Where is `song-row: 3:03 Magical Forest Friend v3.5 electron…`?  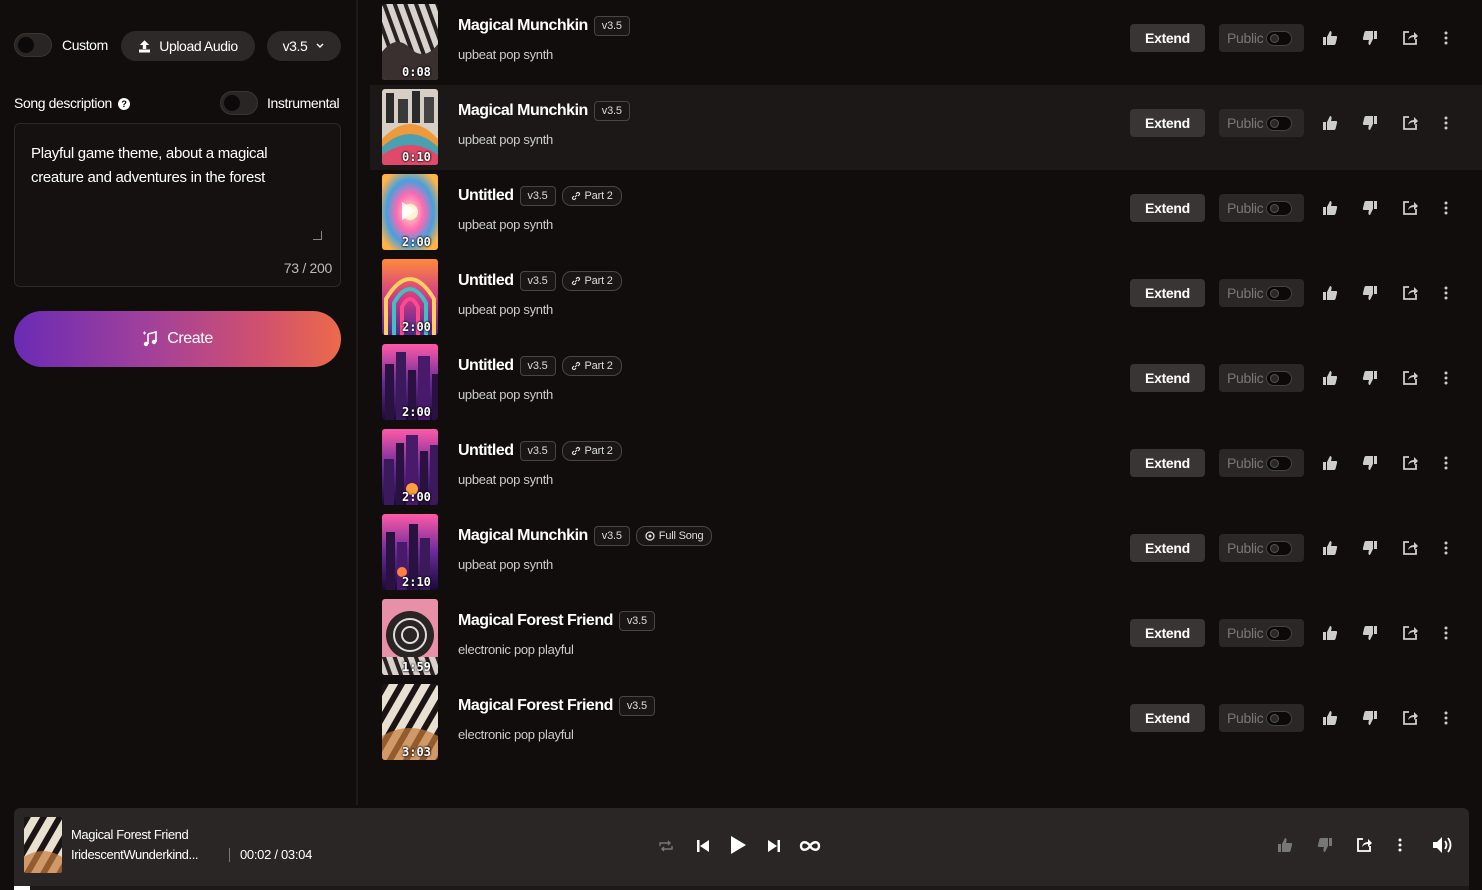
song-row: 3:03 Magical Forest Friend v3.5 electron… is located at coordinates (926, 722).